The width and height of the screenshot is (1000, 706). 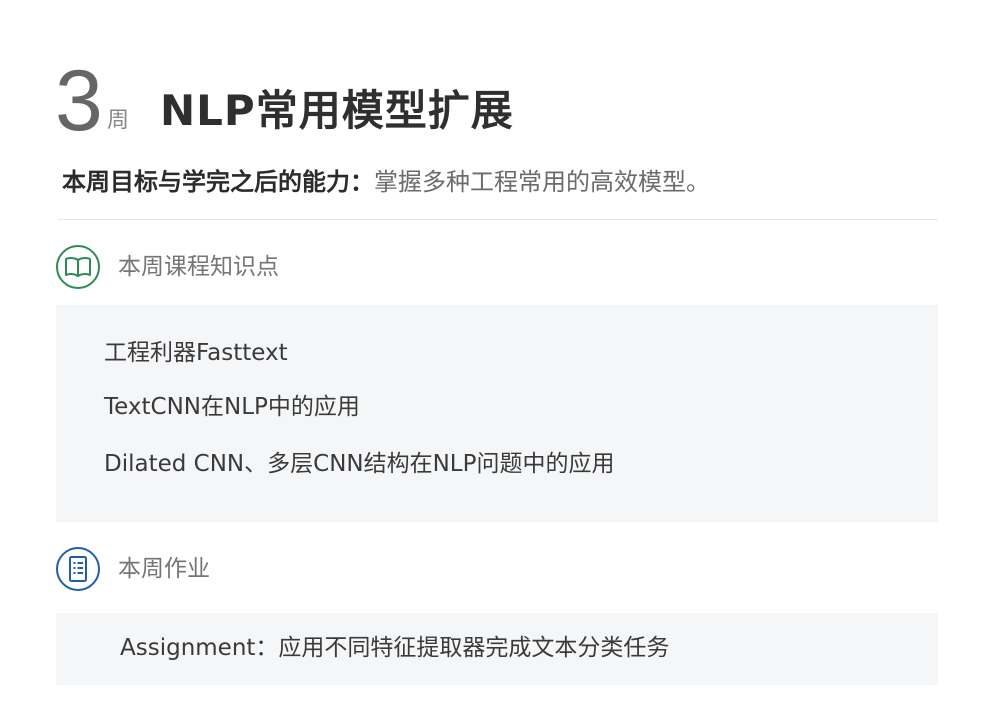 I want to click on knowledge-point-item: Dilated CNN、多层CNN结构在NLP问题中的应用, so click(x=359, y=464).